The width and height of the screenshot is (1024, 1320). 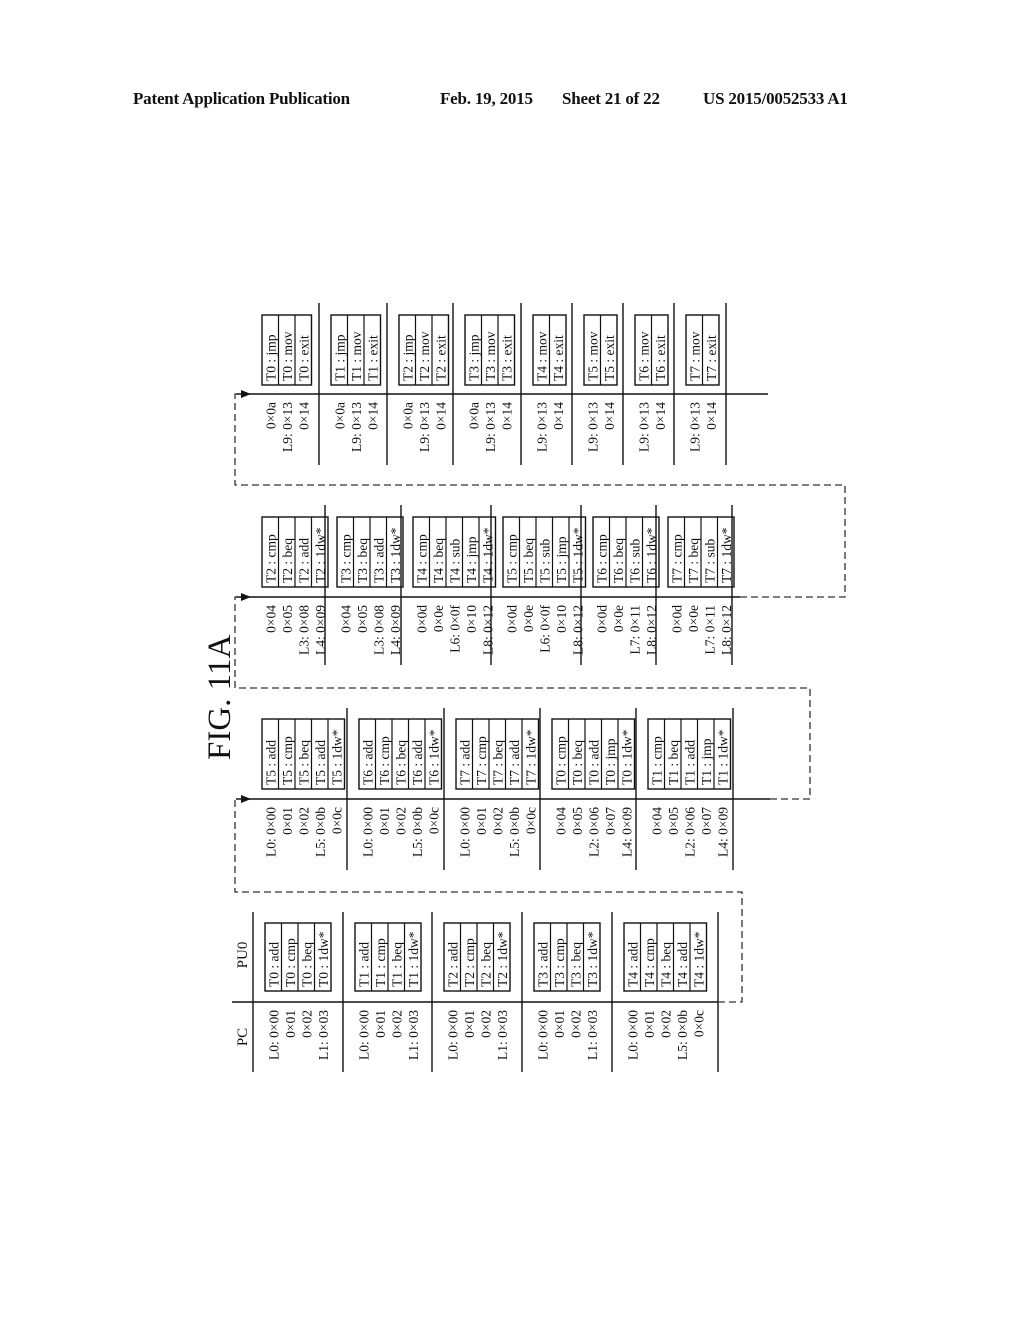 I want to click on instruction-entry: T0 : 1dw*, so click(x=626, y=757).